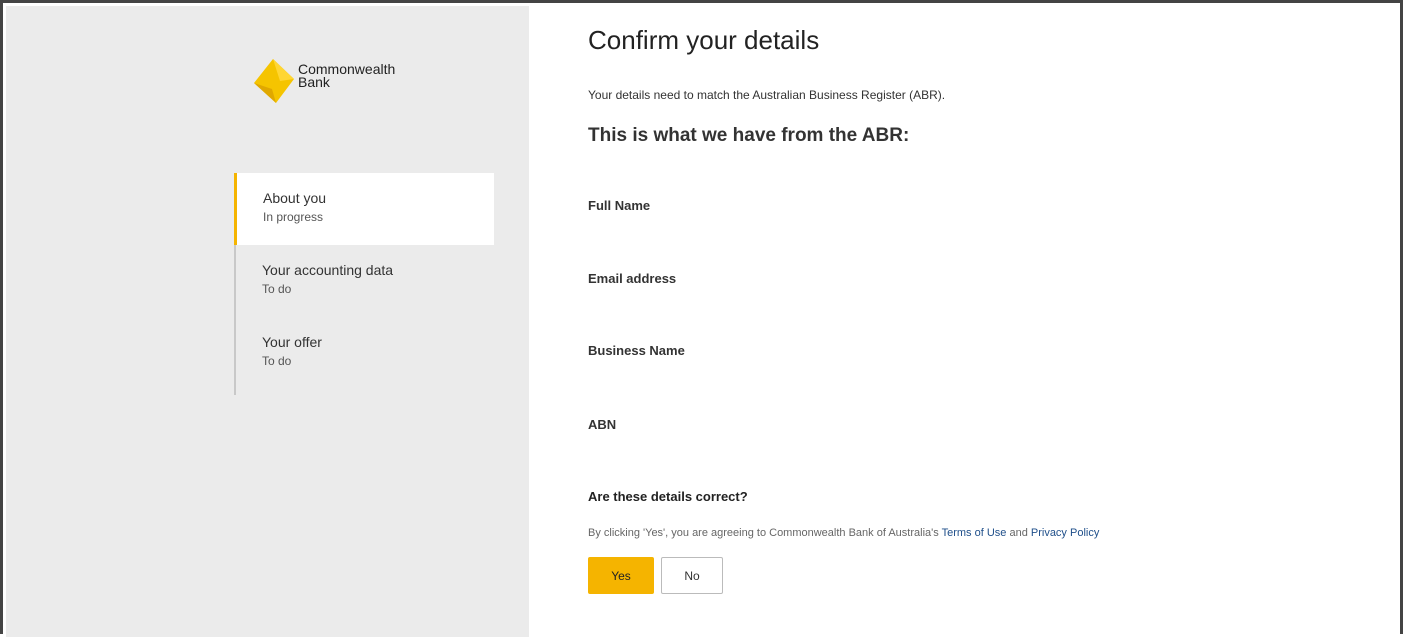  What do you see at coordinates (346, 76) in the screenshot?
I see `bank-name: Commonwealth Bank` at bounding box center [346, 76].